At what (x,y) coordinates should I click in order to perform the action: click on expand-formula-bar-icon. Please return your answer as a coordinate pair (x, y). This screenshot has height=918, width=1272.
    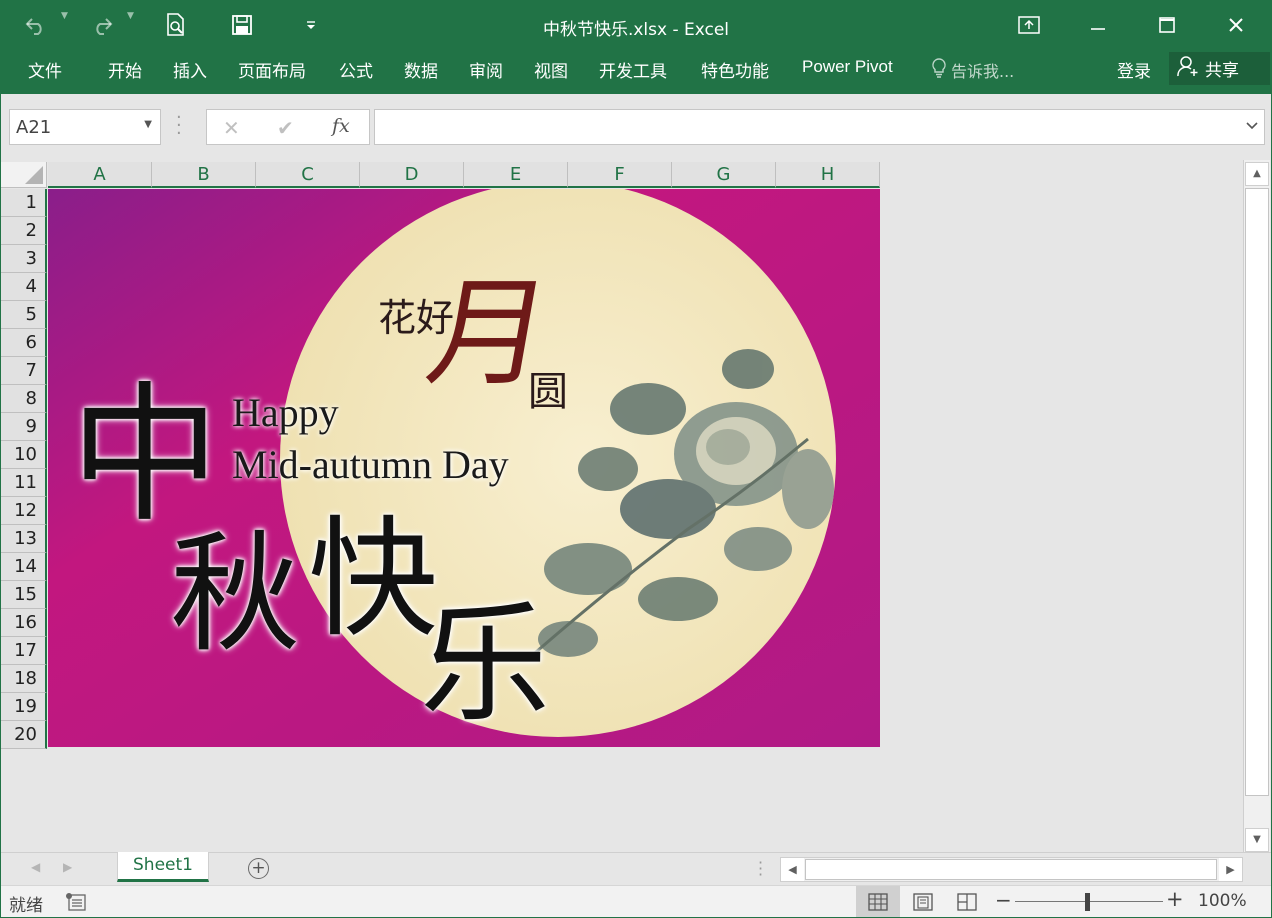
    Looking at the image, I should click on (1252, 126).